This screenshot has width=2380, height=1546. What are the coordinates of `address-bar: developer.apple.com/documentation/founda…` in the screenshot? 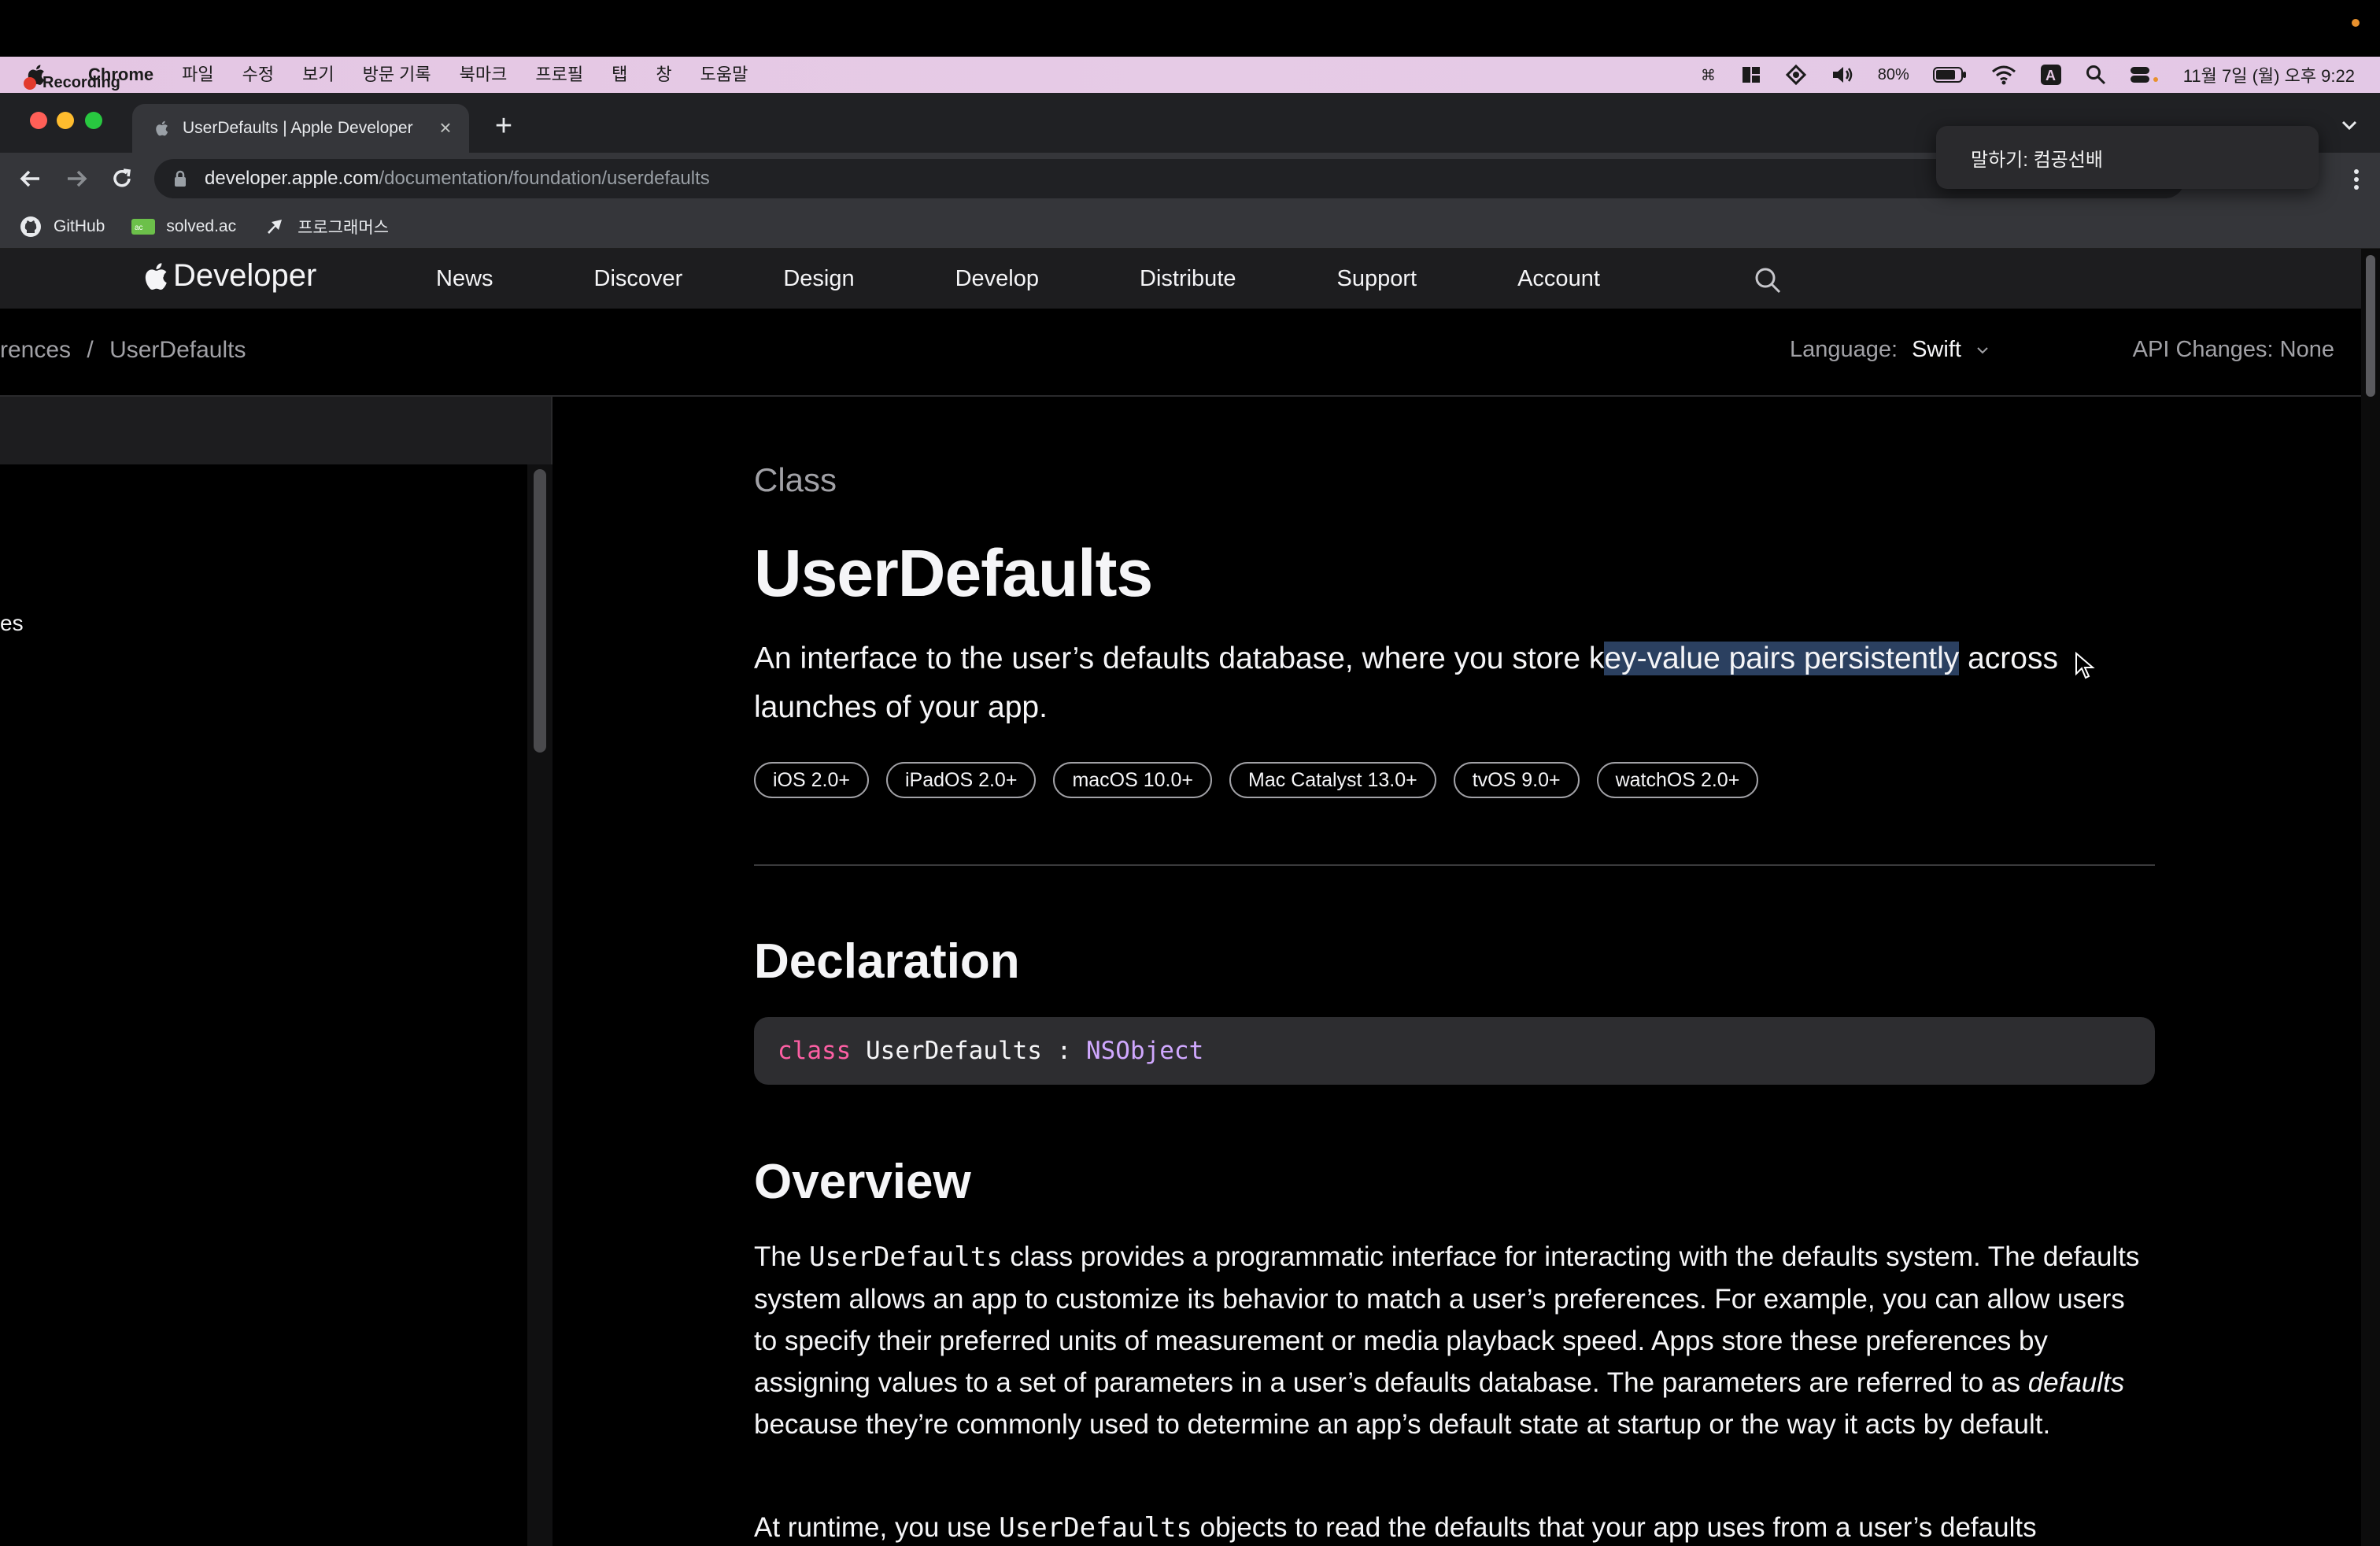 It's located at (1169, 178).